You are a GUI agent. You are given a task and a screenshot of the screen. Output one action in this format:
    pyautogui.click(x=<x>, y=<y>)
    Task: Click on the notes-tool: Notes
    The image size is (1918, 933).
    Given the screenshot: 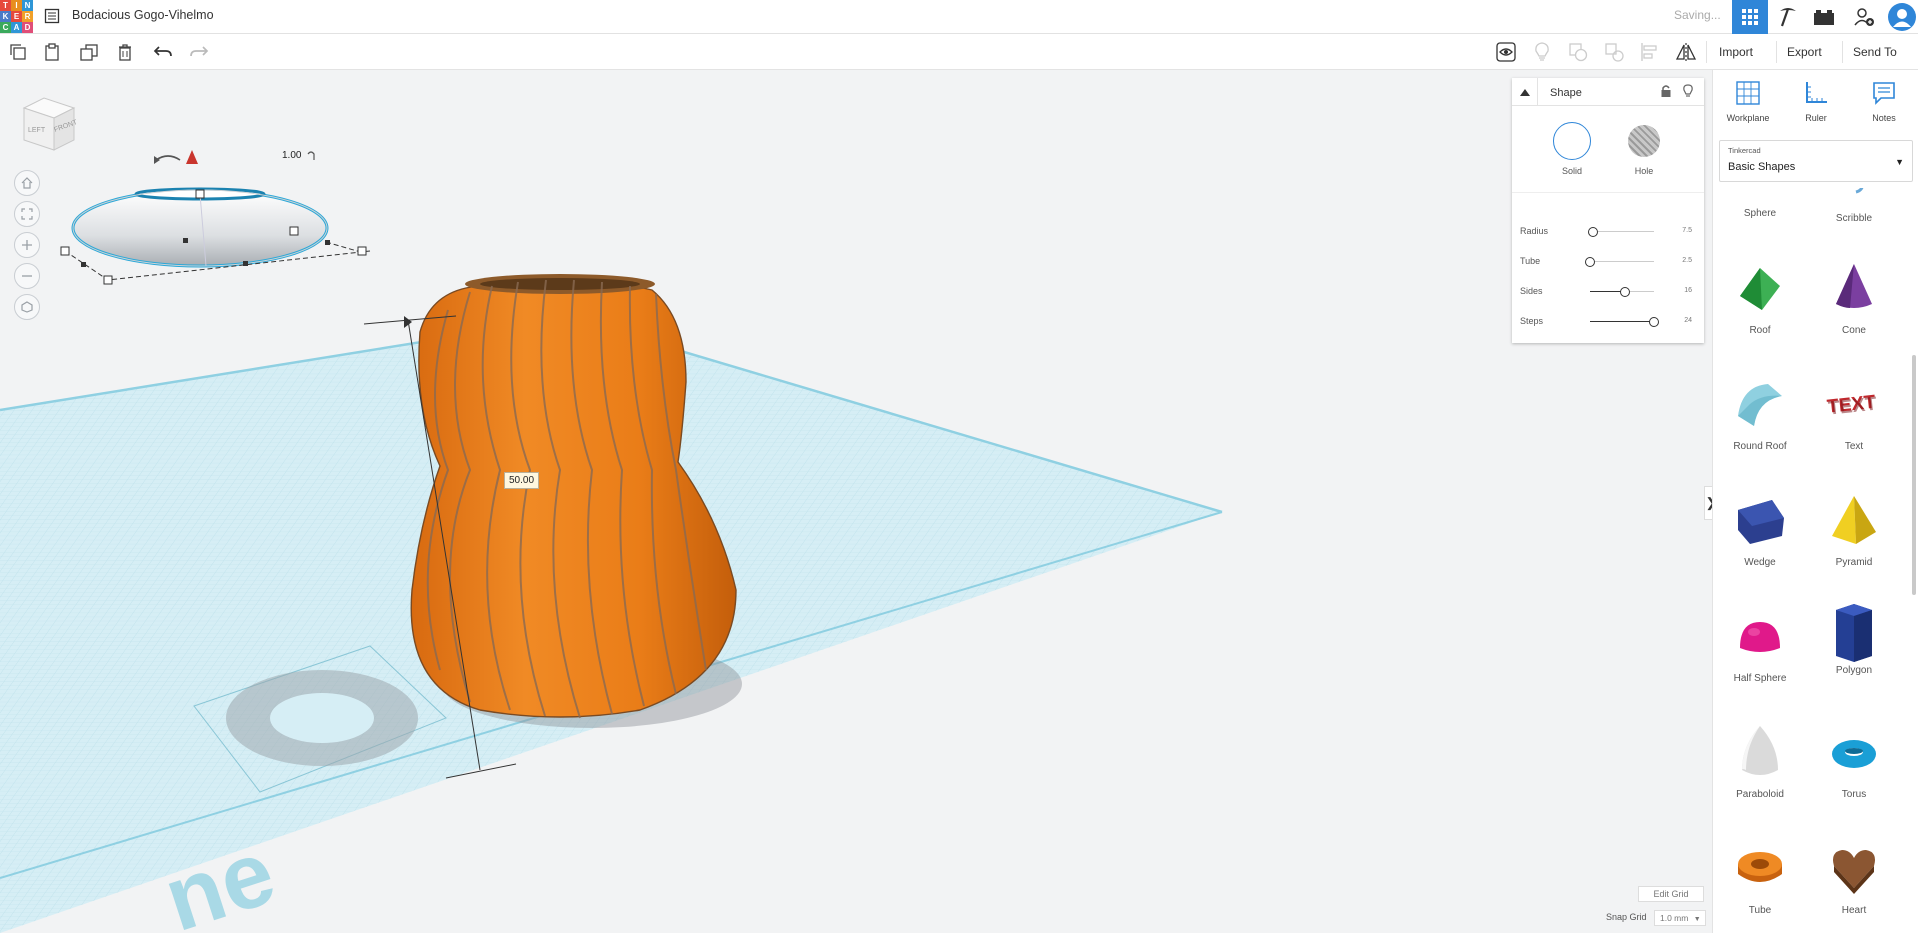 What is the action you would take?
    pyautogui.click(x=1883, y=101)
    